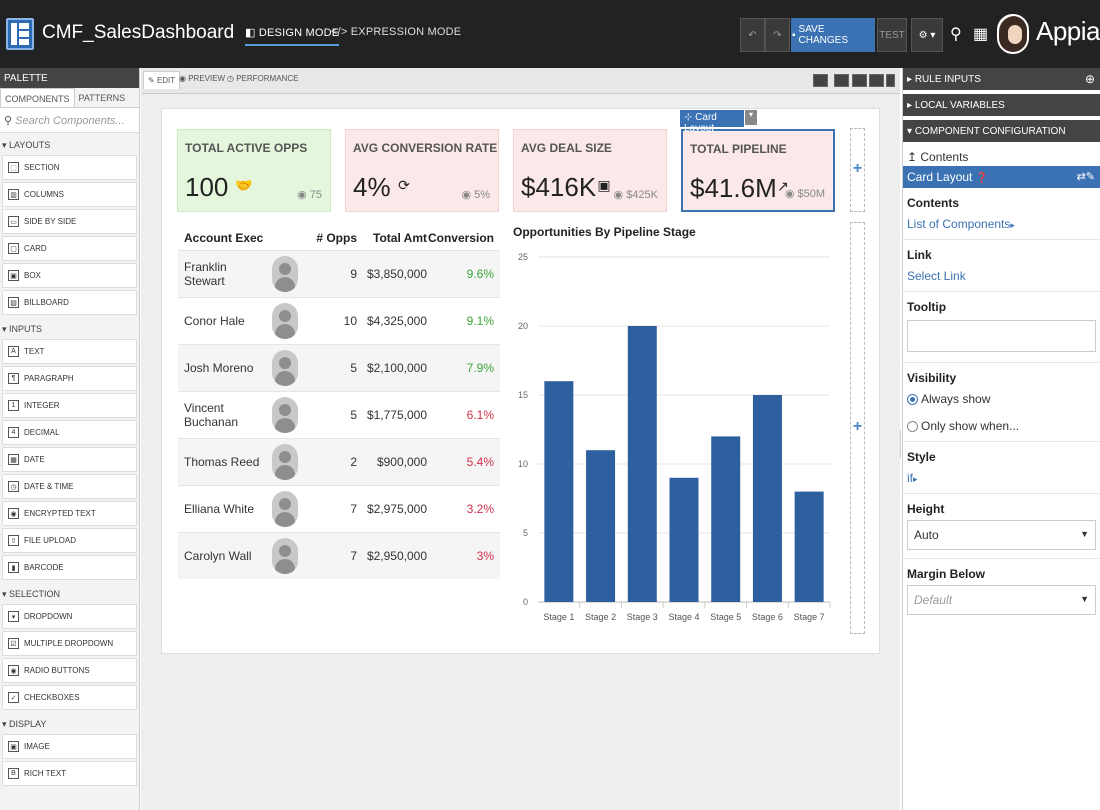  I want to click on palette-item-integer: 1 INTEGER, so click(69, 405).